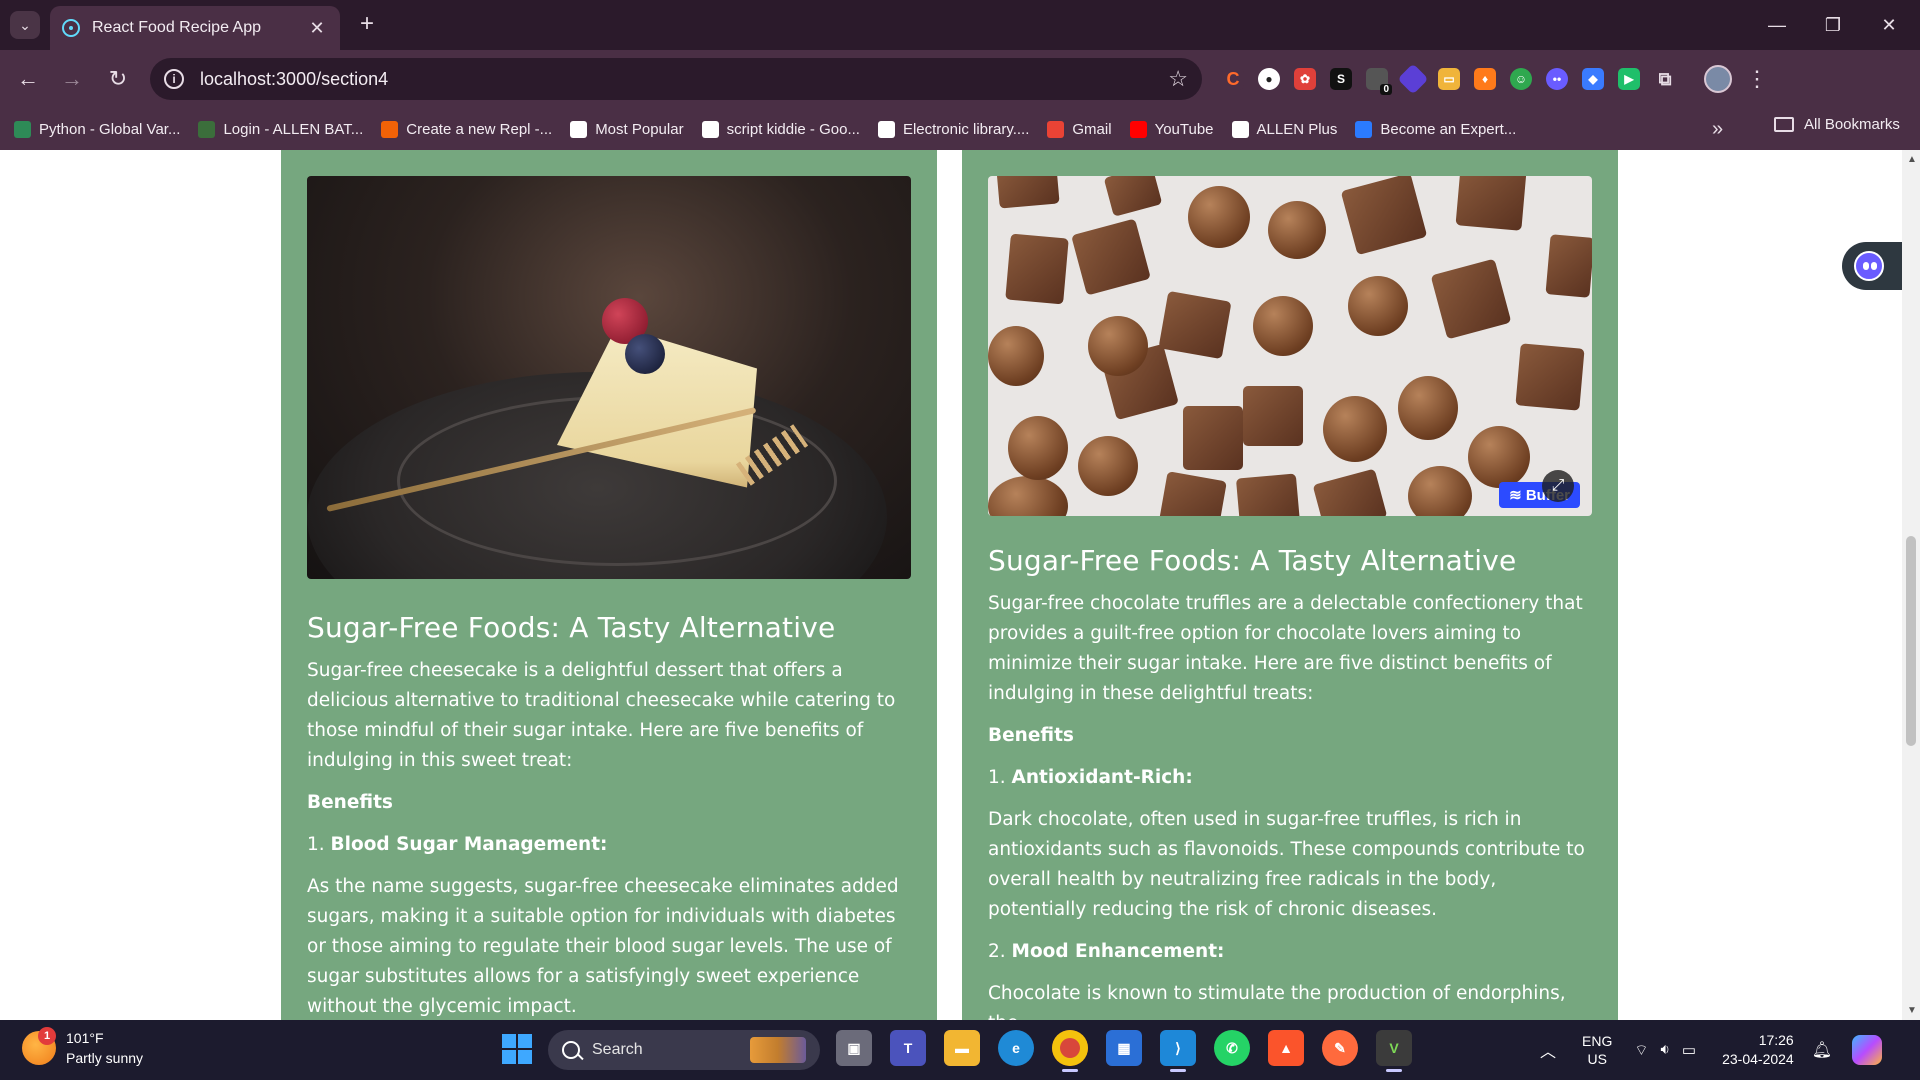  What do you see at coordinates (1394, 1051) in the screenshot?
I see `vite-icon: V` at bounding box center [1394, 1051].